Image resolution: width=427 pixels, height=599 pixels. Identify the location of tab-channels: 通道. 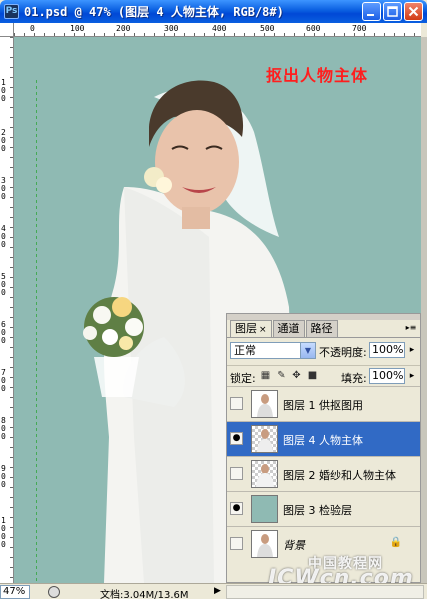
(288, 328).